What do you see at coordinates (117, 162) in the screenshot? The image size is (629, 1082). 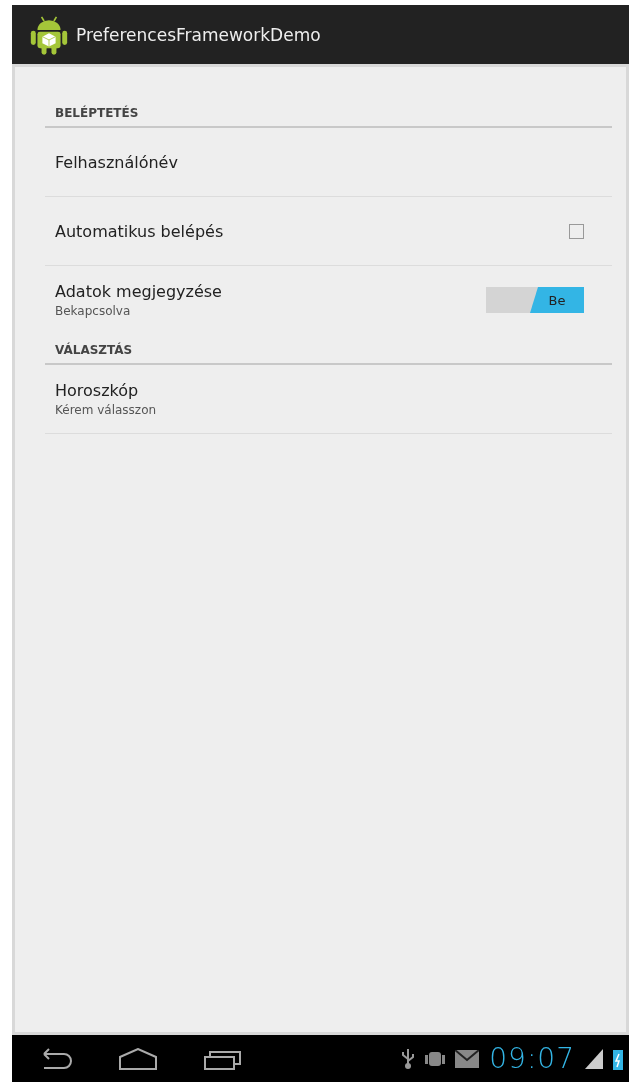 I see `preference-title: Felhasználónév` at bounding box center [117, 162].